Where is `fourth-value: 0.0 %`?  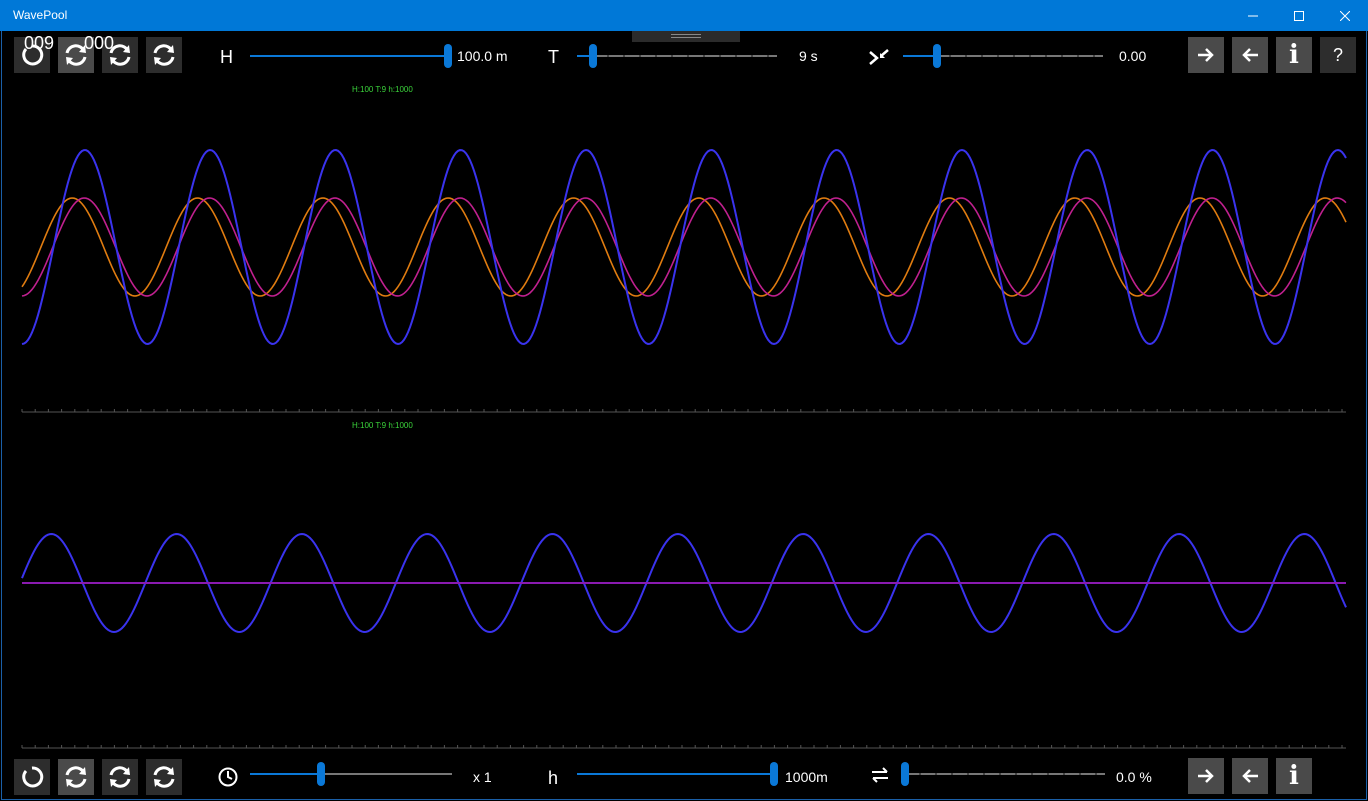 fourth-value: 0.0 % is located at coordinates (1134, 777).